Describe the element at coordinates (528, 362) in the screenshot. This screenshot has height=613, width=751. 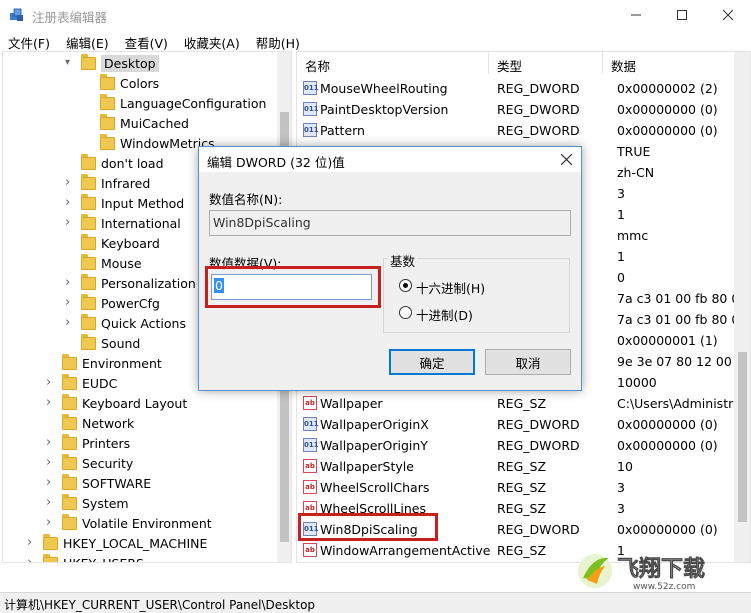
I see `cancel-button: 取消` at that location.